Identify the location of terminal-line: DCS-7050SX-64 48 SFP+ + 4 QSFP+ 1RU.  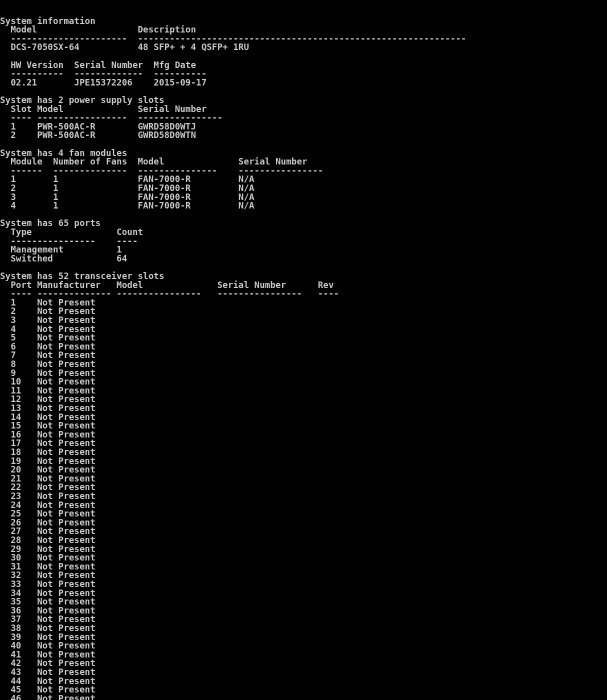
(125, 47).